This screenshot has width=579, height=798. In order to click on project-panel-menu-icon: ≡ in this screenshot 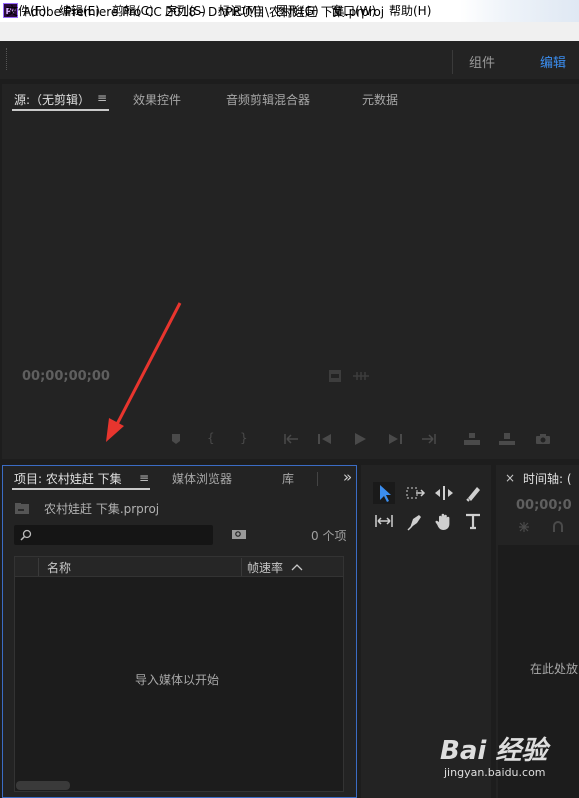, I will do `click(144, 478)`.